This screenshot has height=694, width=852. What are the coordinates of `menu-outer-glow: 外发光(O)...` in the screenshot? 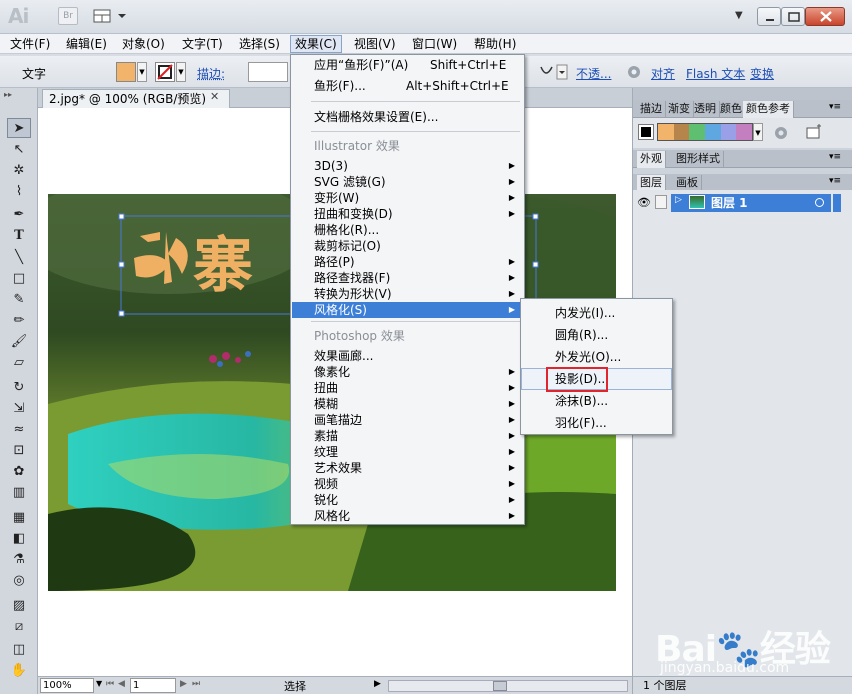 It's located at (596, 357).